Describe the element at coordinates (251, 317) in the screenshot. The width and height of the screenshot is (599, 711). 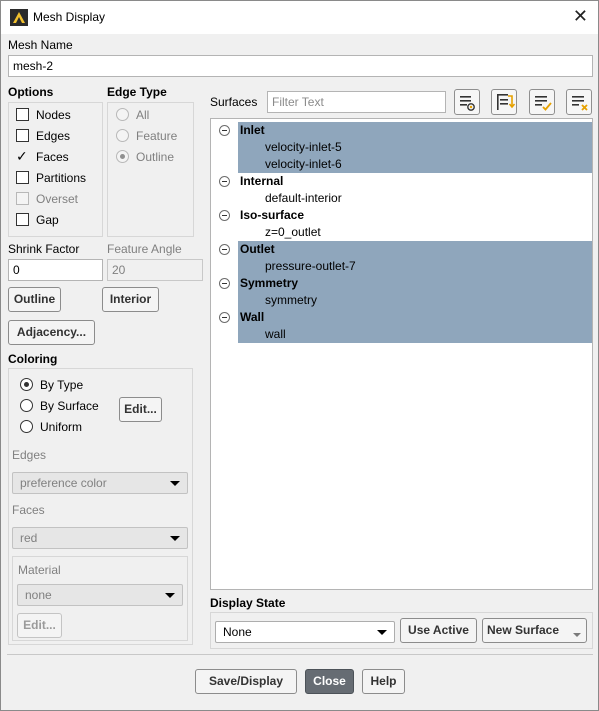
I see `tree-category-wall: Wall` at that location.